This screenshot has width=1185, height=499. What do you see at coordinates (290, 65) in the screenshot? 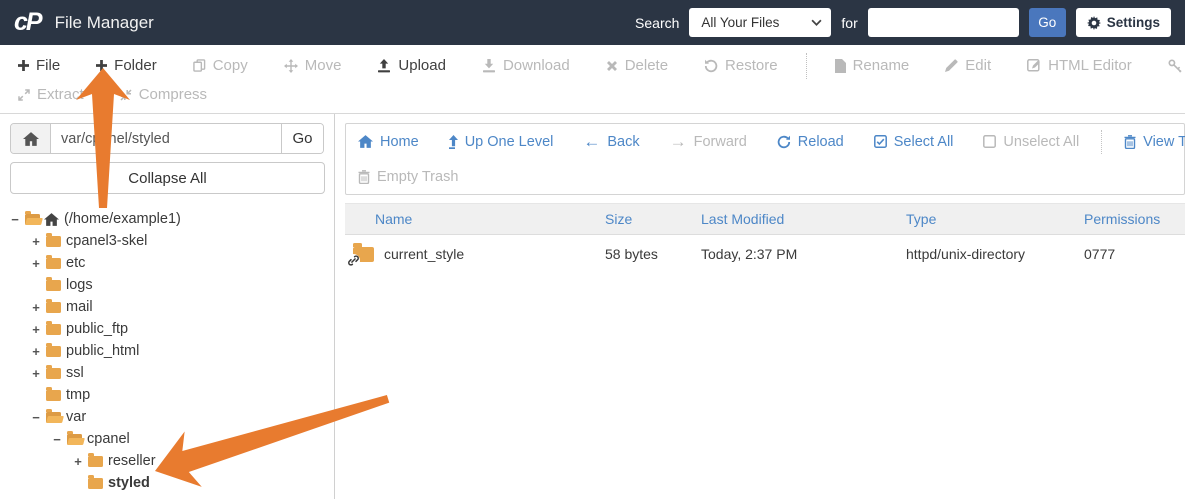
I see `move-icon` at bounding box center [290, 65].